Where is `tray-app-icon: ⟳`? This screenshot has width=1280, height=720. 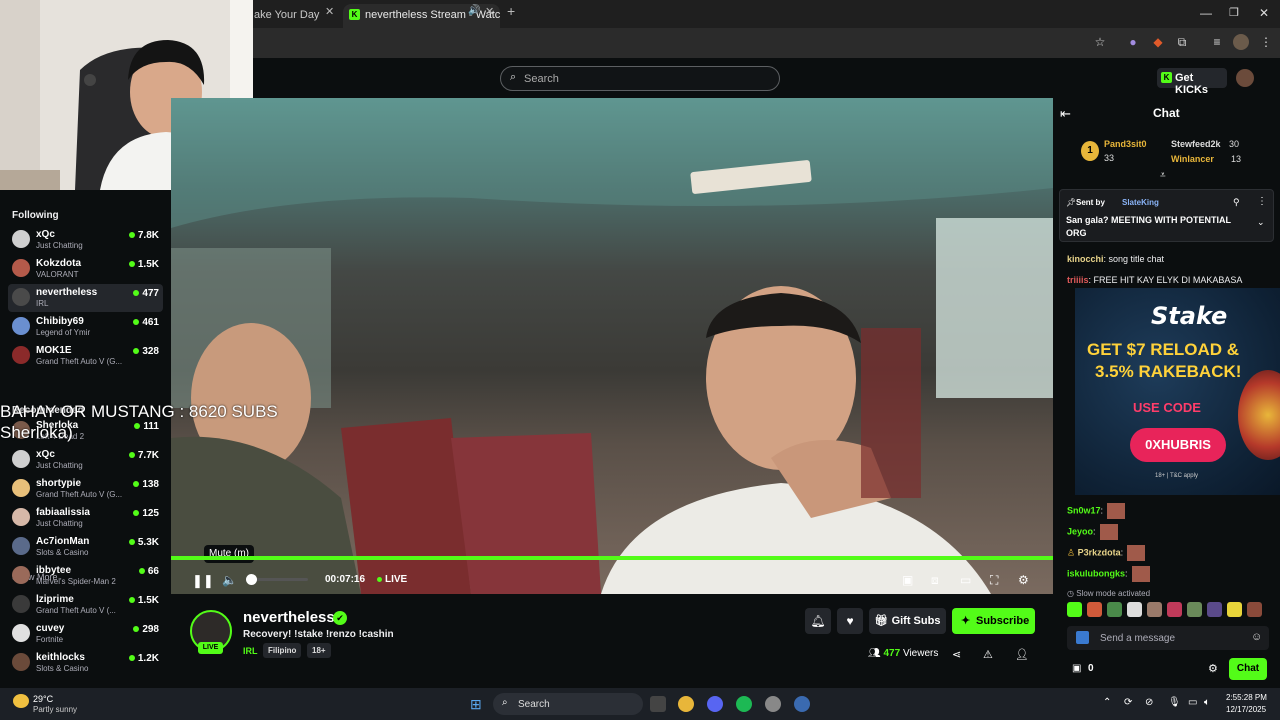
tray-app-icon: ⟳ is located at coordinates (1128, 702).